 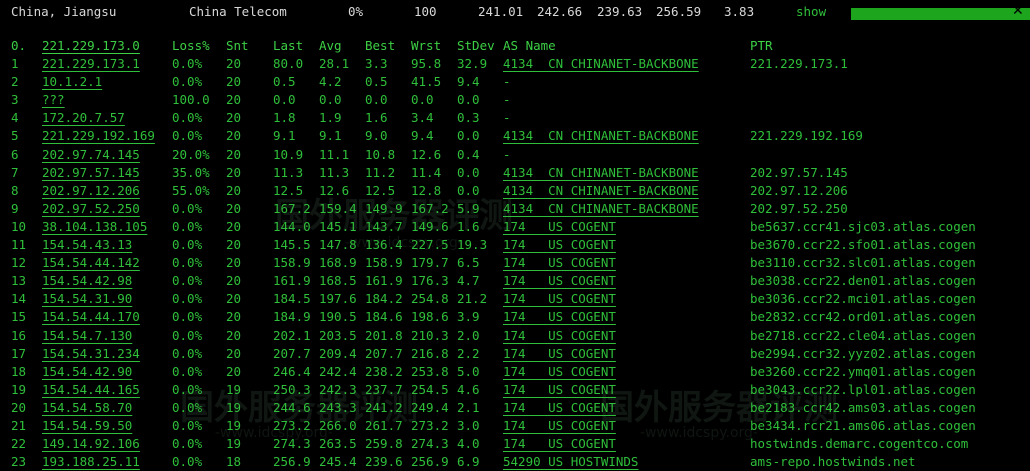 I want to click on hop-ip-link: 154.54.44.170, so click(x=91, y=317).